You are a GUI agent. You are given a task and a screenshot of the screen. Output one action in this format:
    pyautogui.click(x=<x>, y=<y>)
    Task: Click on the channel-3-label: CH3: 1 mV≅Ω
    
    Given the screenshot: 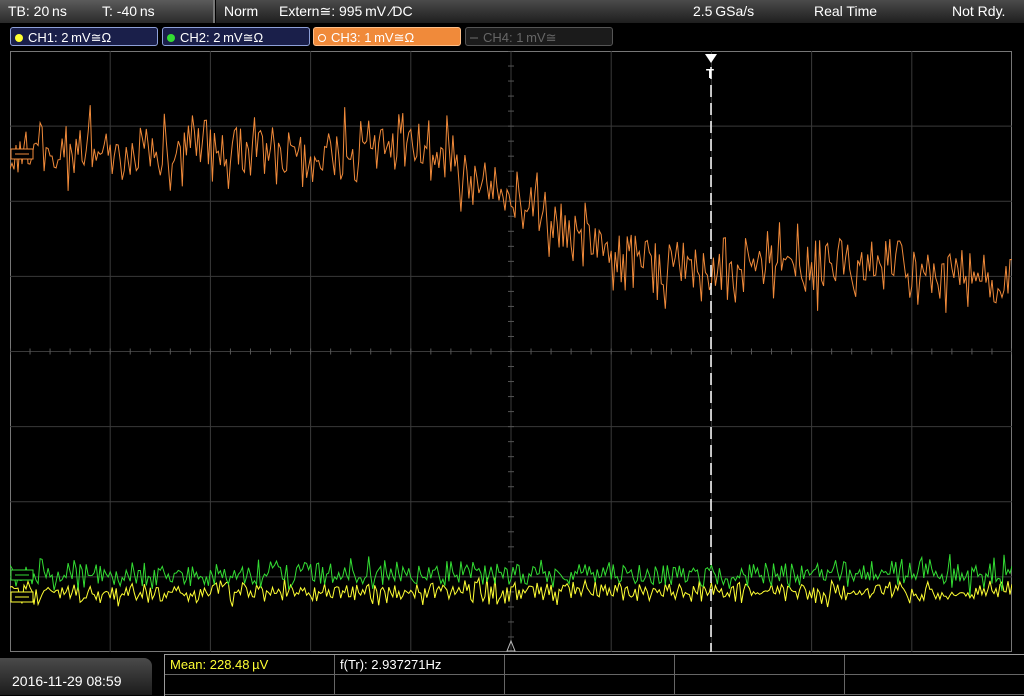 What is the action you would take?
    pyautogui.click(x=373, y=37)
    